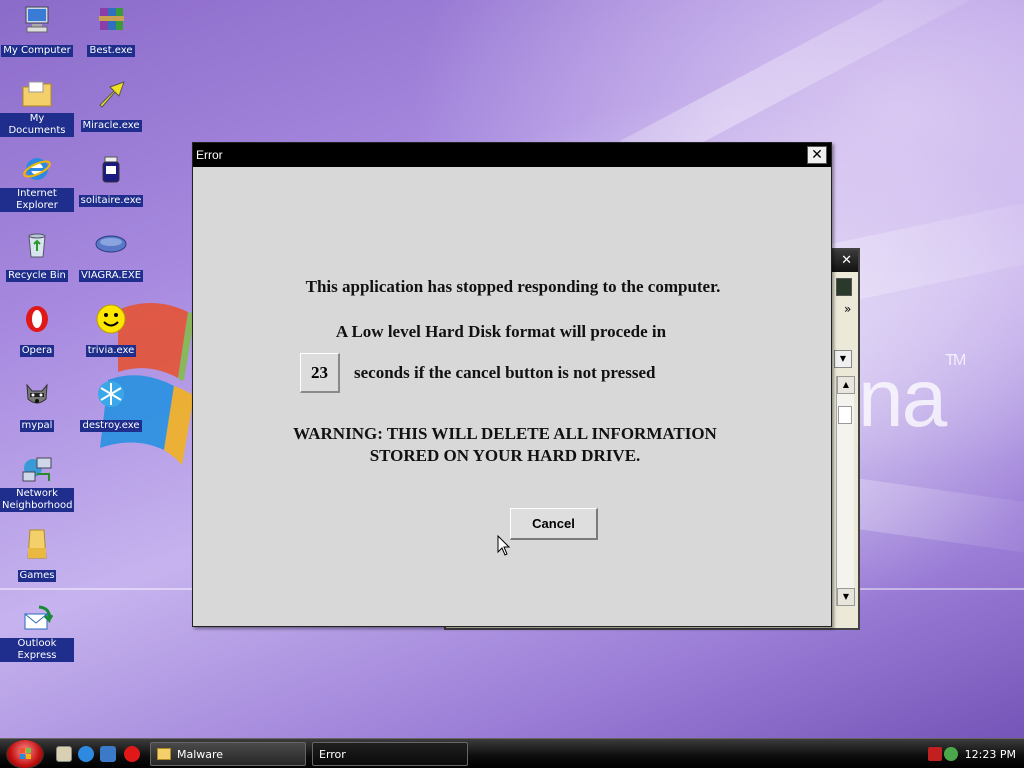 The width and height of the screenshot is (1024, 768). I want to click on desktop-icon-label: Opera, so click(37, 351).